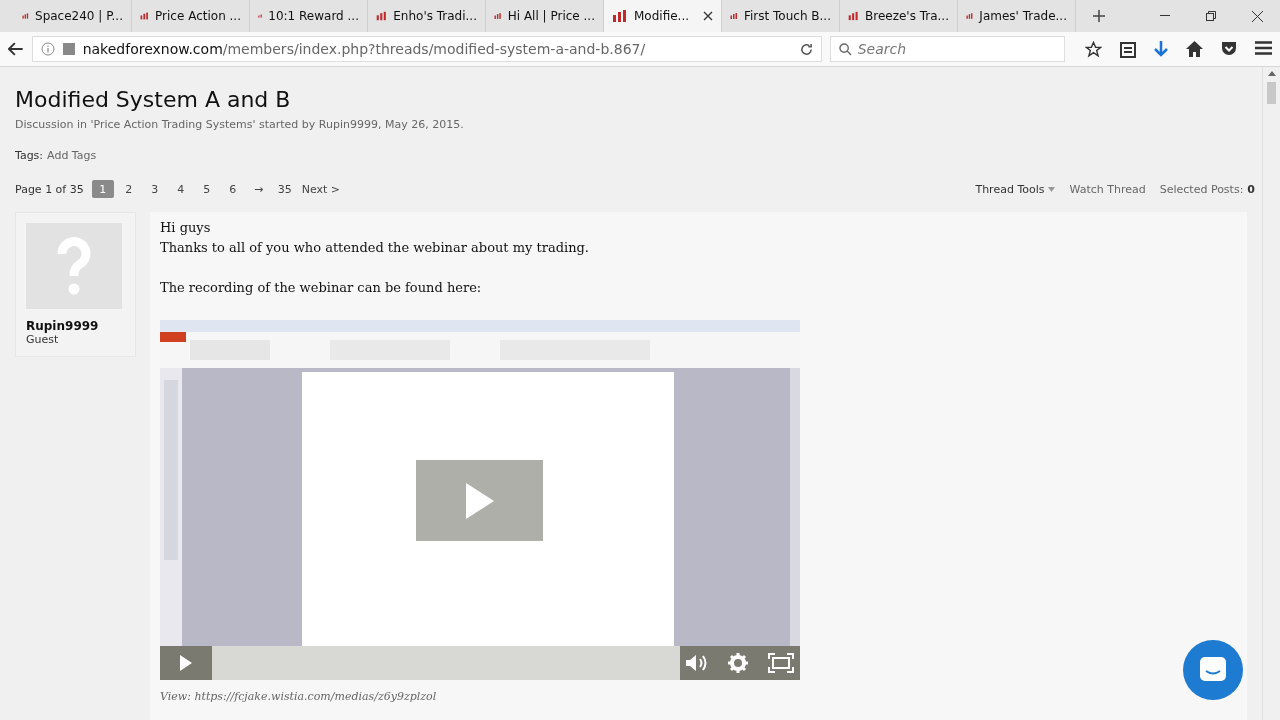  What do you see at coordinates (1251, 189) in the screenshot?
I see `selected-posts-count: 0` at bounding box center [1251, 189].